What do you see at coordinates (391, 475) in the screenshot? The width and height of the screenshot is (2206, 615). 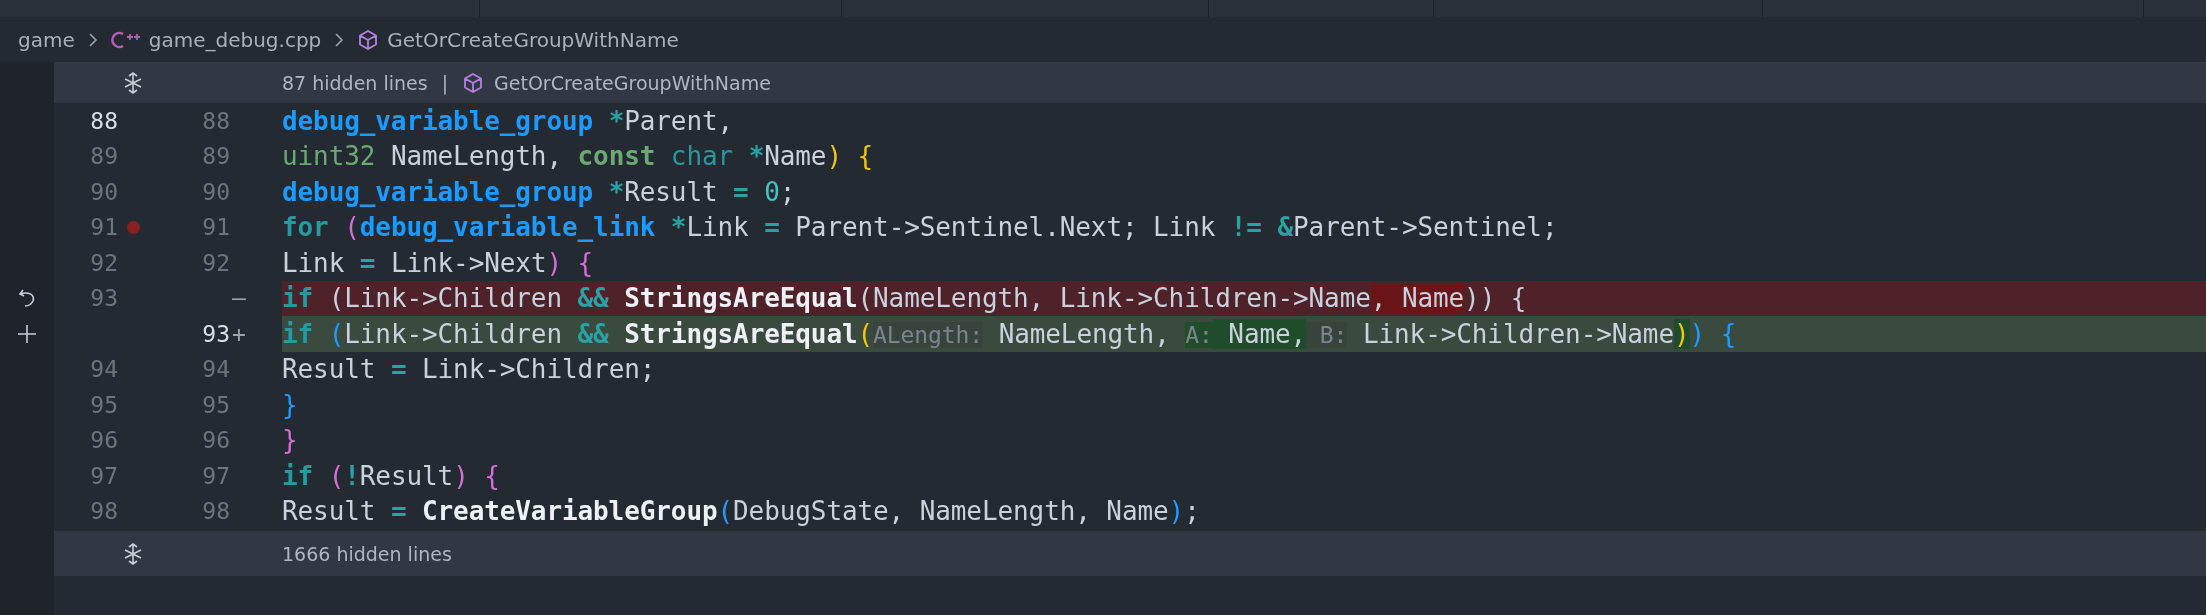 I see `code-line: if (!Result) {` at bounding box center [391, 475].